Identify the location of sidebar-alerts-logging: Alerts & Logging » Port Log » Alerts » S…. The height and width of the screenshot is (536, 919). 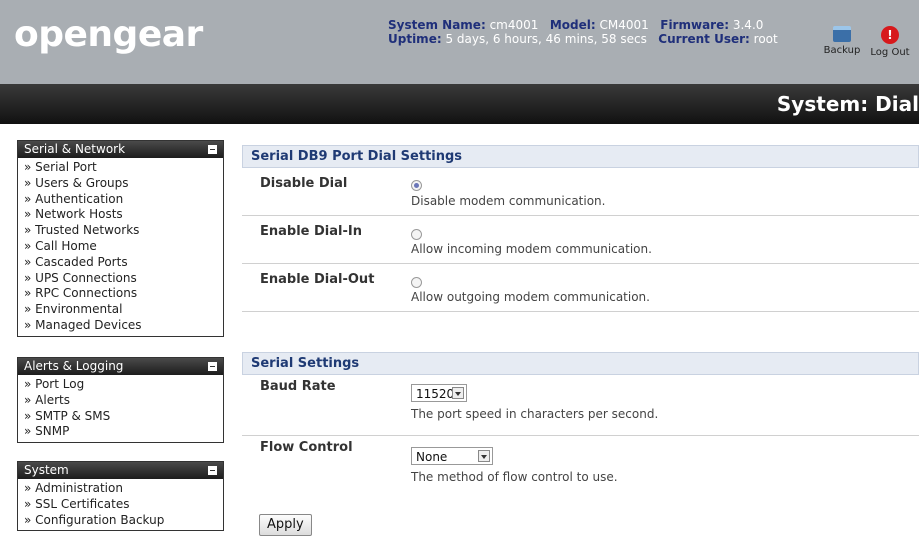
(120, 400).